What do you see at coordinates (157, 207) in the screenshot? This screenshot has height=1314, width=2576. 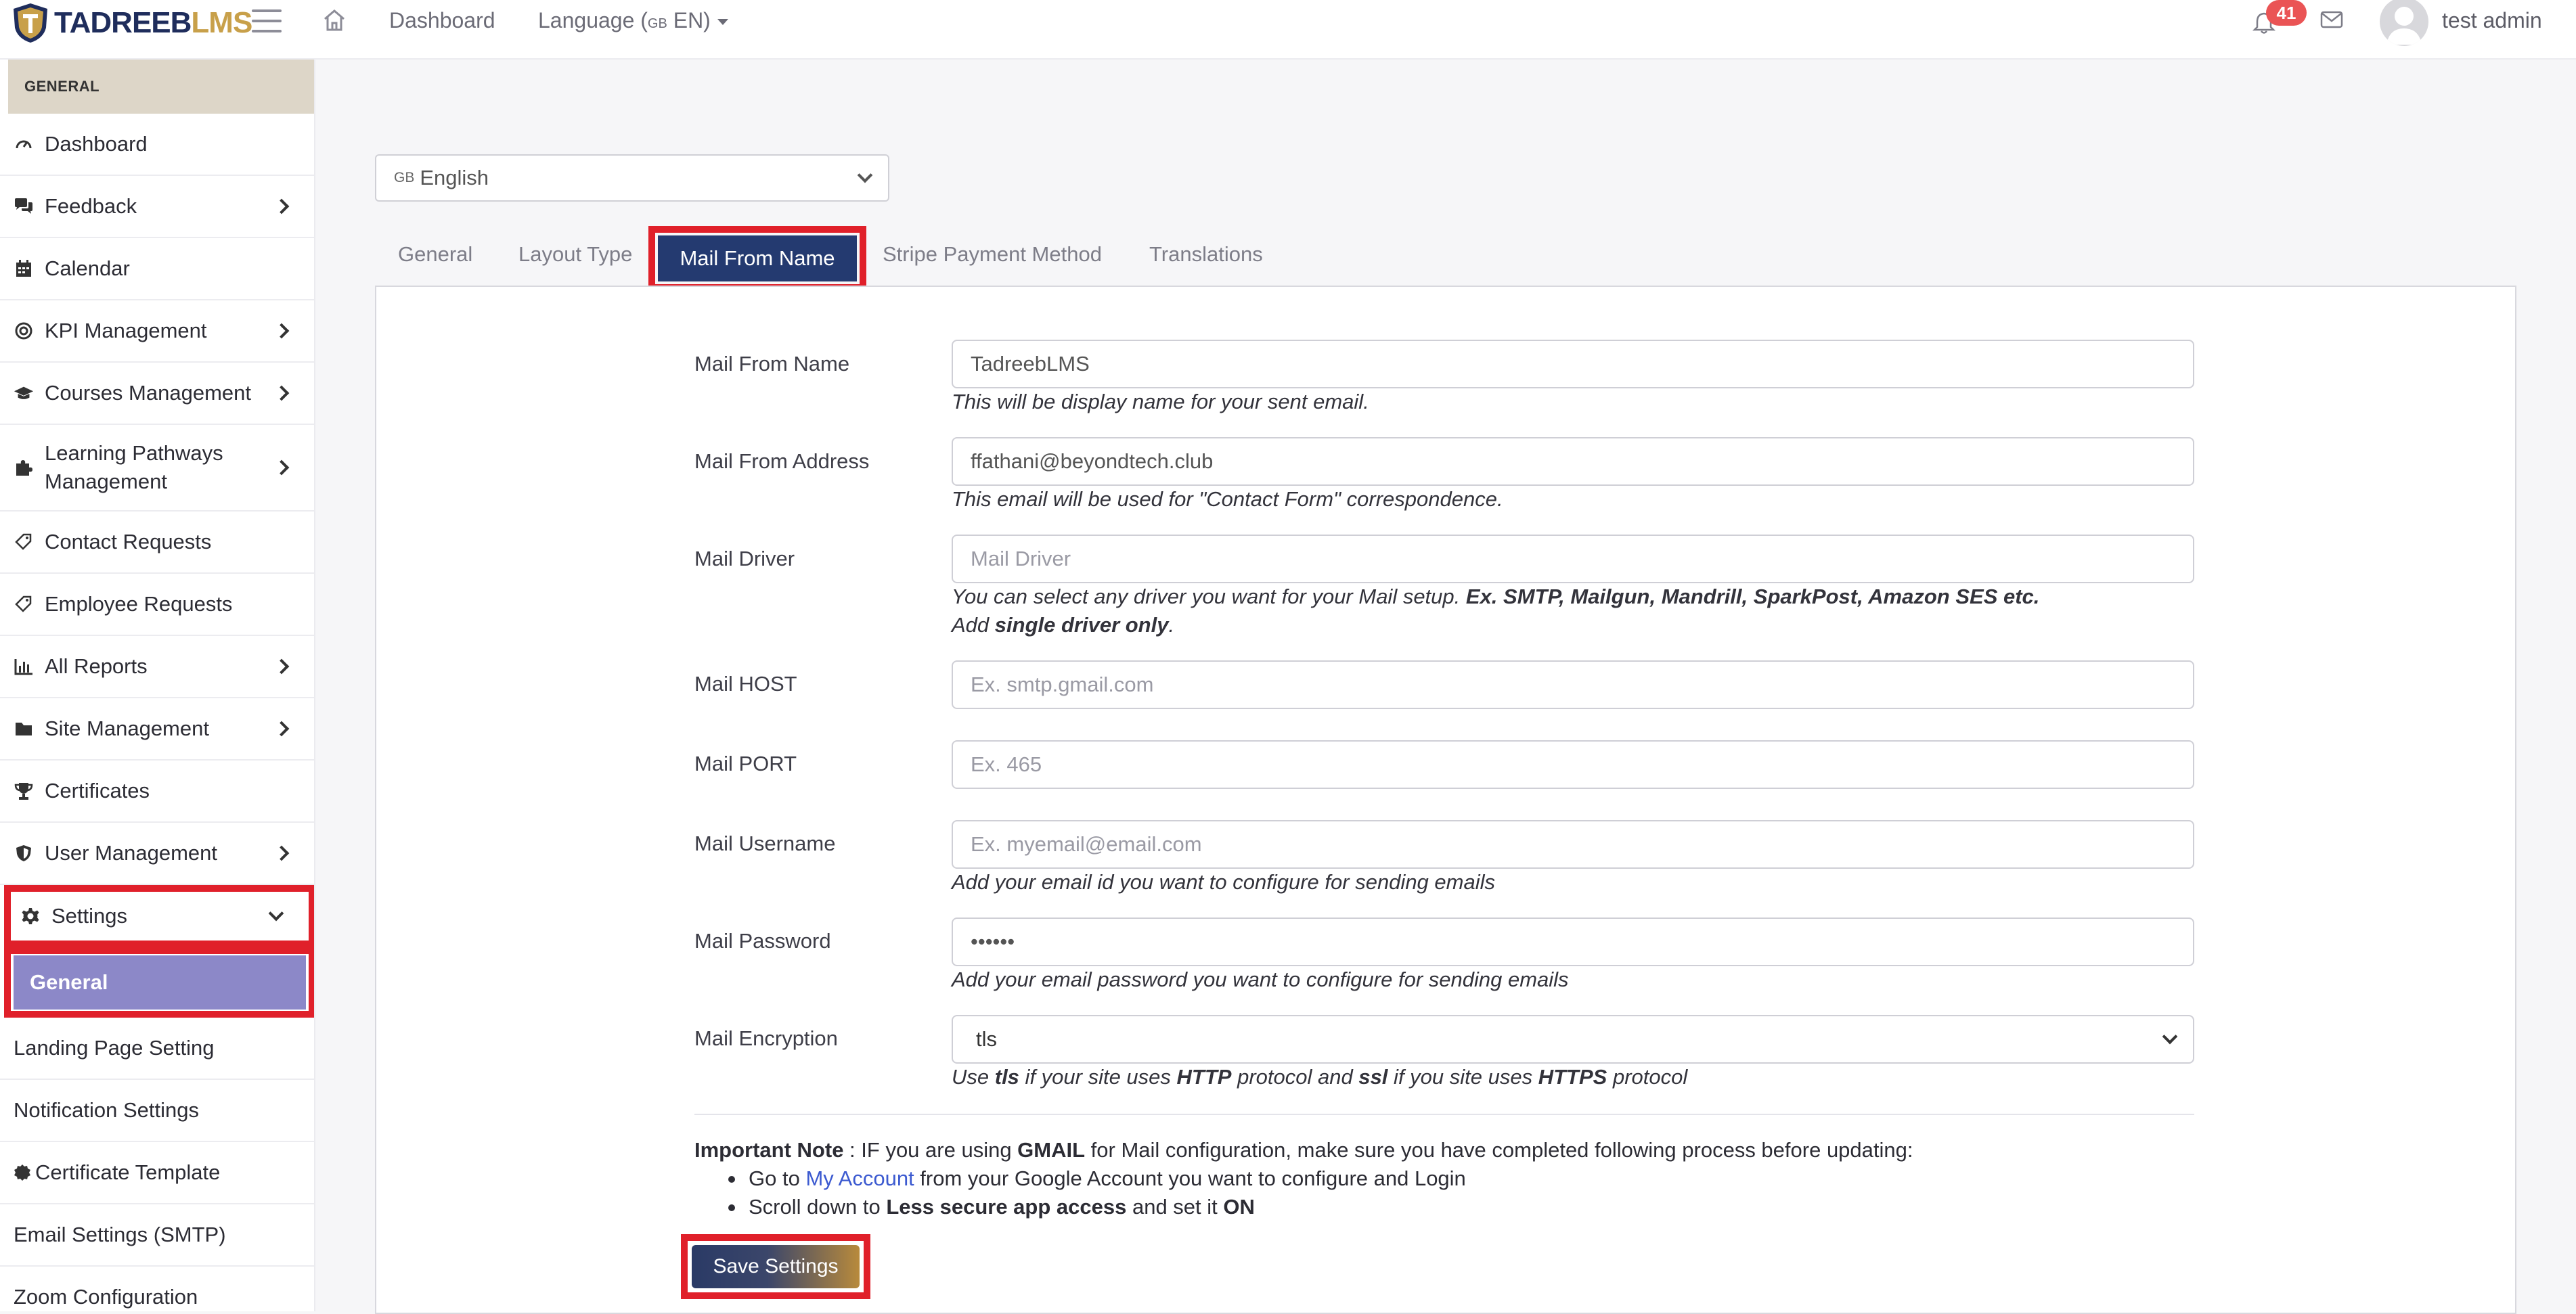 I see `sidebar-item-feedback: Feedback` at bounding box center [157, 207].